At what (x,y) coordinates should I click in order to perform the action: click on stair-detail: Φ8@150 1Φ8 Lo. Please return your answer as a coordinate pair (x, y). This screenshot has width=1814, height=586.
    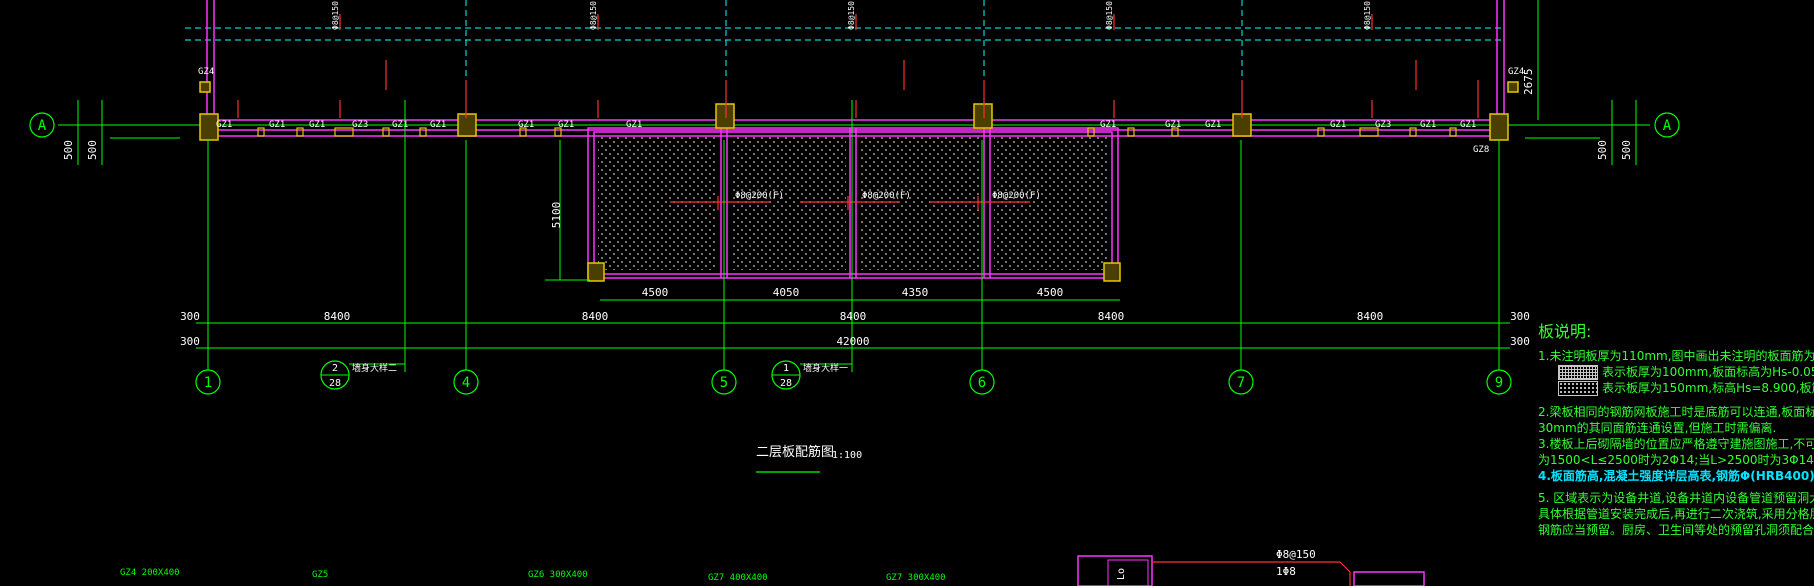
    Looking at the image, I should click on (1251, 567).